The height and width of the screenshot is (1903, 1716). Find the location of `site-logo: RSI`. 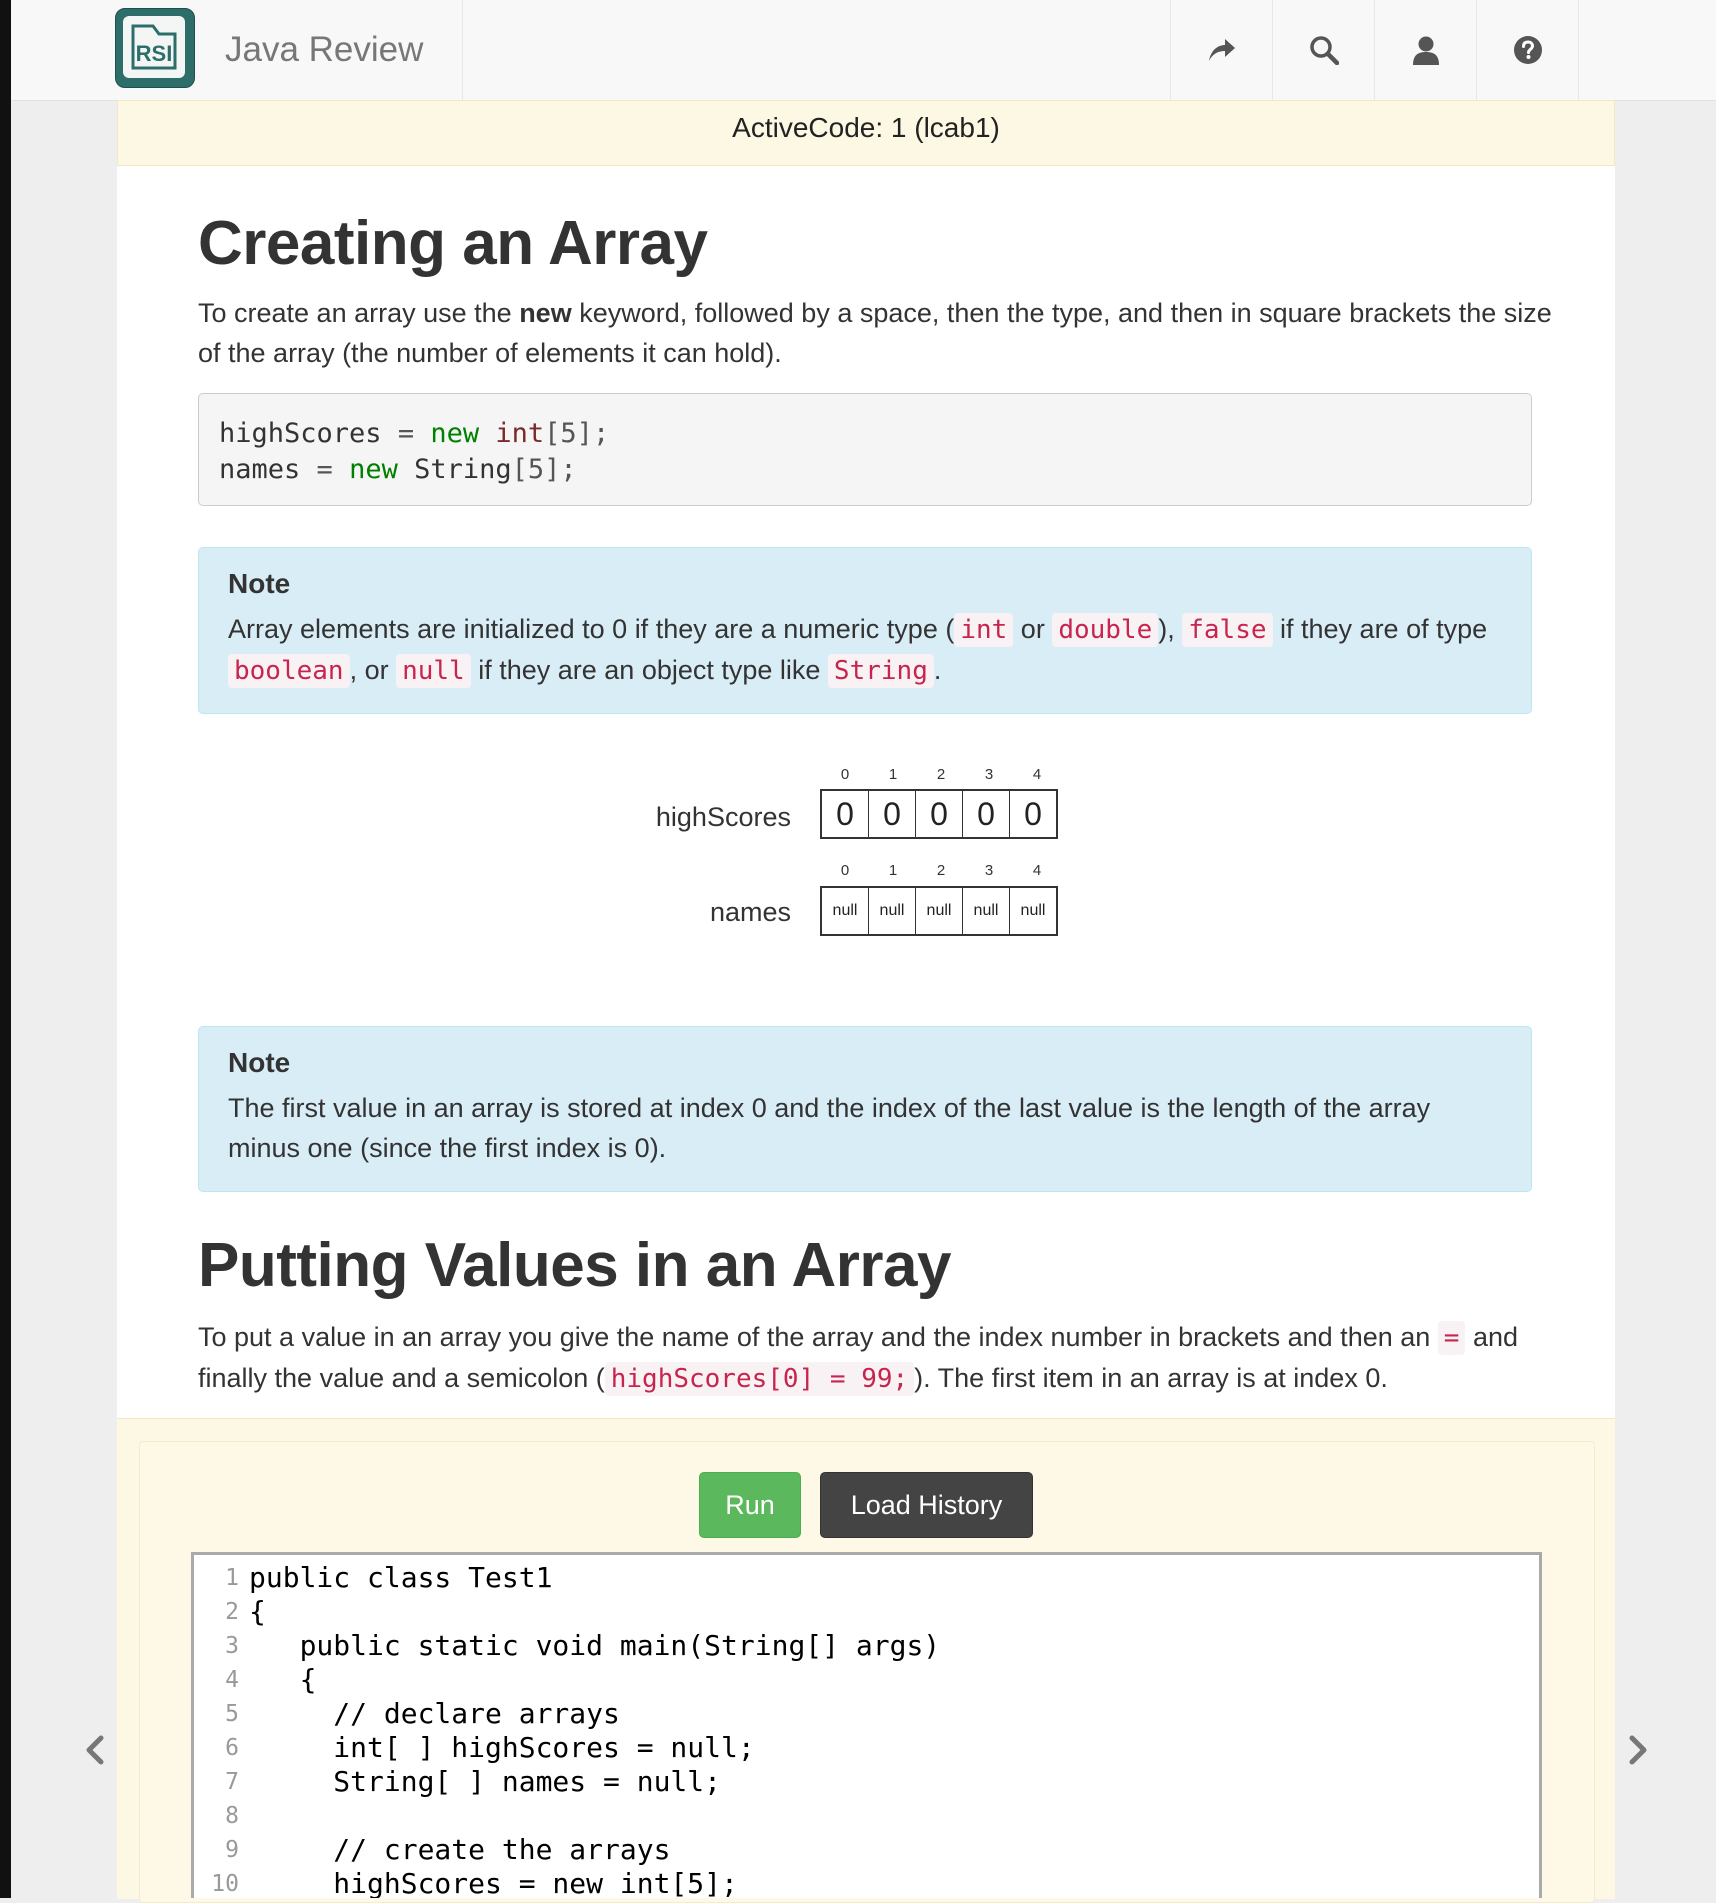

site-logo: RSI is located at coordinates (155, 48).